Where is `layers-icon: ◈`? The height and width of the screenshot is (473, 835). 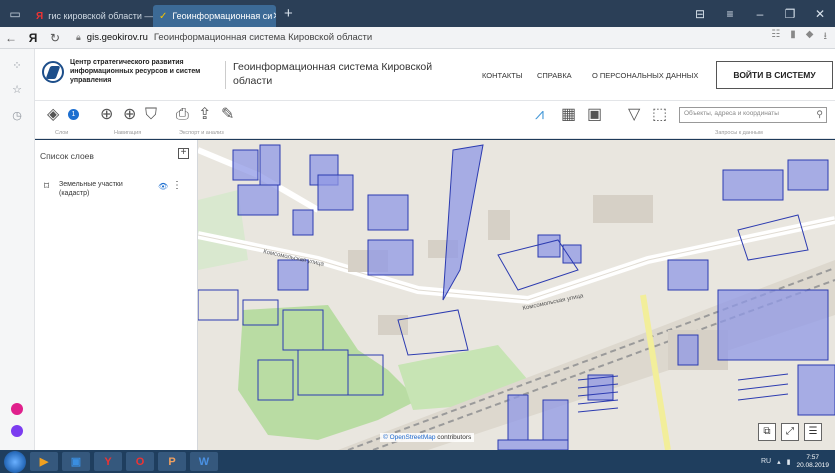
layers-icon: ◈ is located at coordinates (53, 115).